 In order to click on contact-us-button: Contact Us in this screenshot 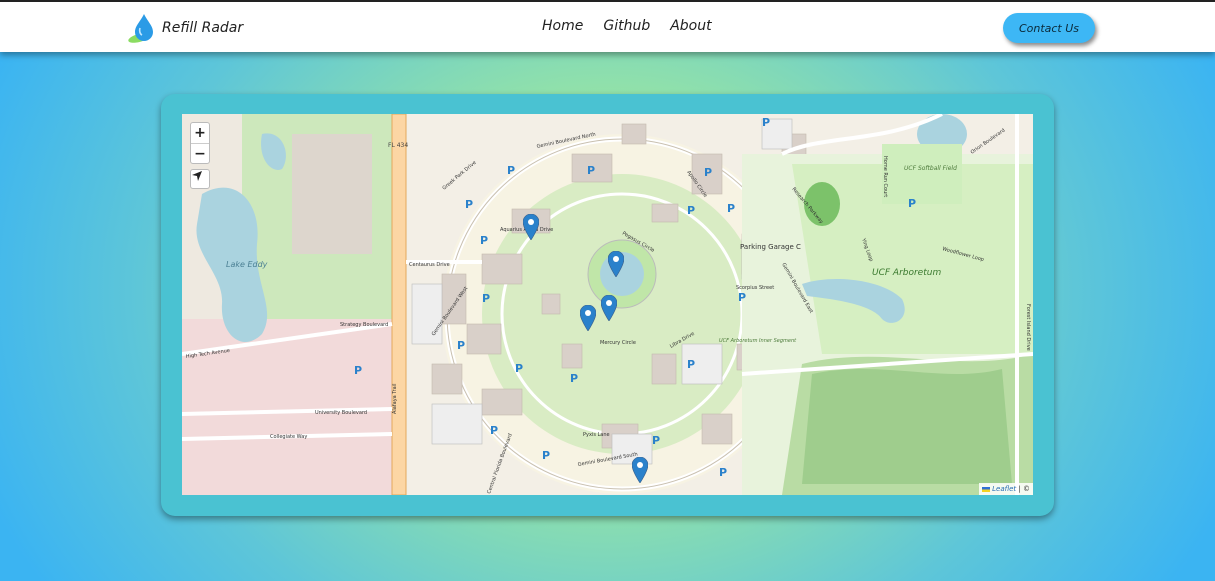, I will do `click(1049, 28)`.